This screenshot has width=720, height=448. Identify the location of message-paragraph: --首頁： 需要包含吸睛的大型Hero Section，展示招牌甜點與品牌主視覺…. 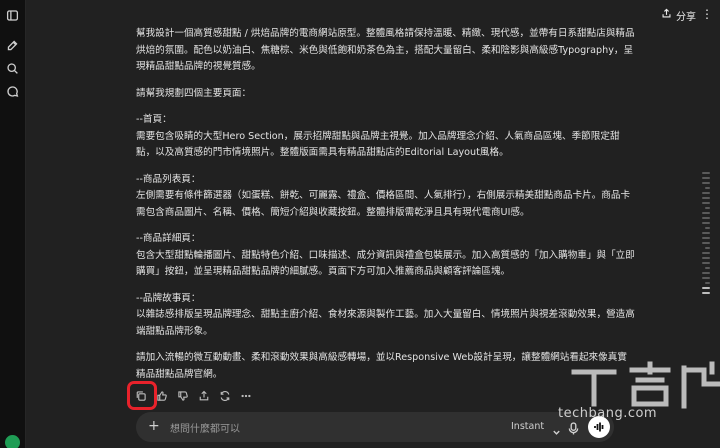
(378, 136).